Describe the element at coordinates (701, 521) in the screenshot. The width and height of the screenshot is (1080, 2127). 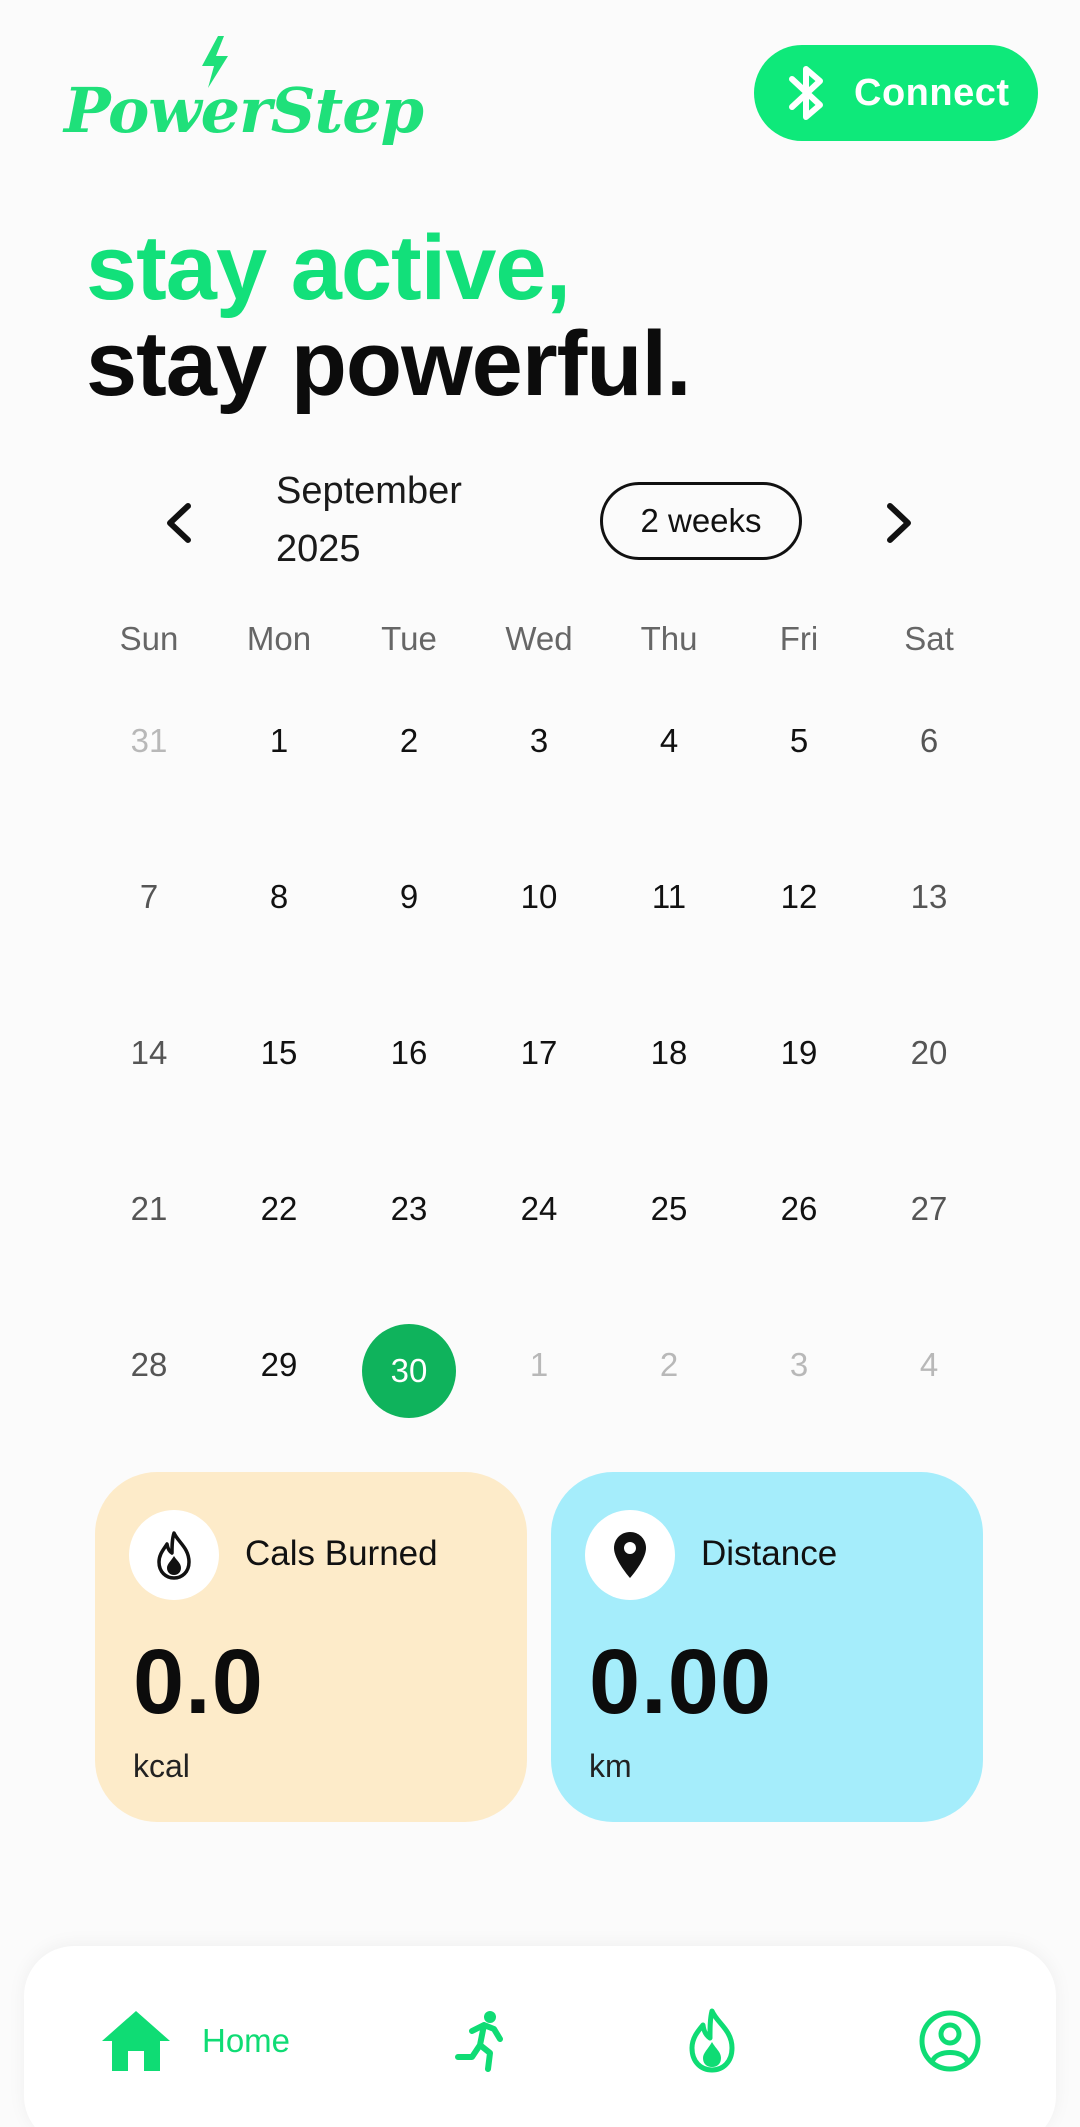
I see `range-toggle-button: 2 weeks` at that location.